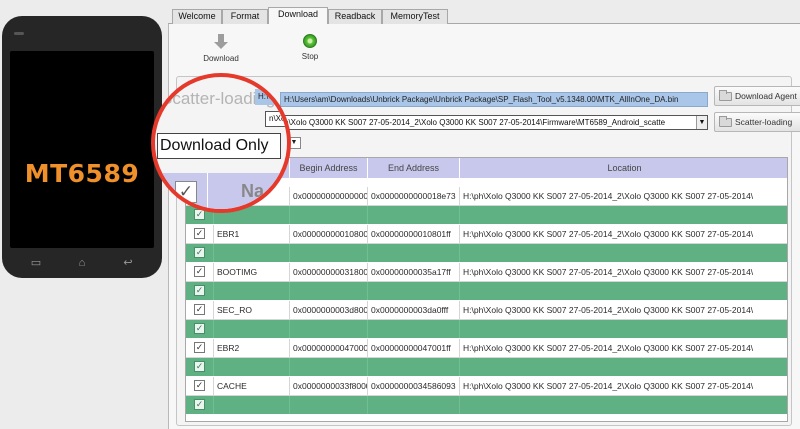  Describe the element at coordinates (725, 121) in the screenshot. I see `folder-icon` at that location.